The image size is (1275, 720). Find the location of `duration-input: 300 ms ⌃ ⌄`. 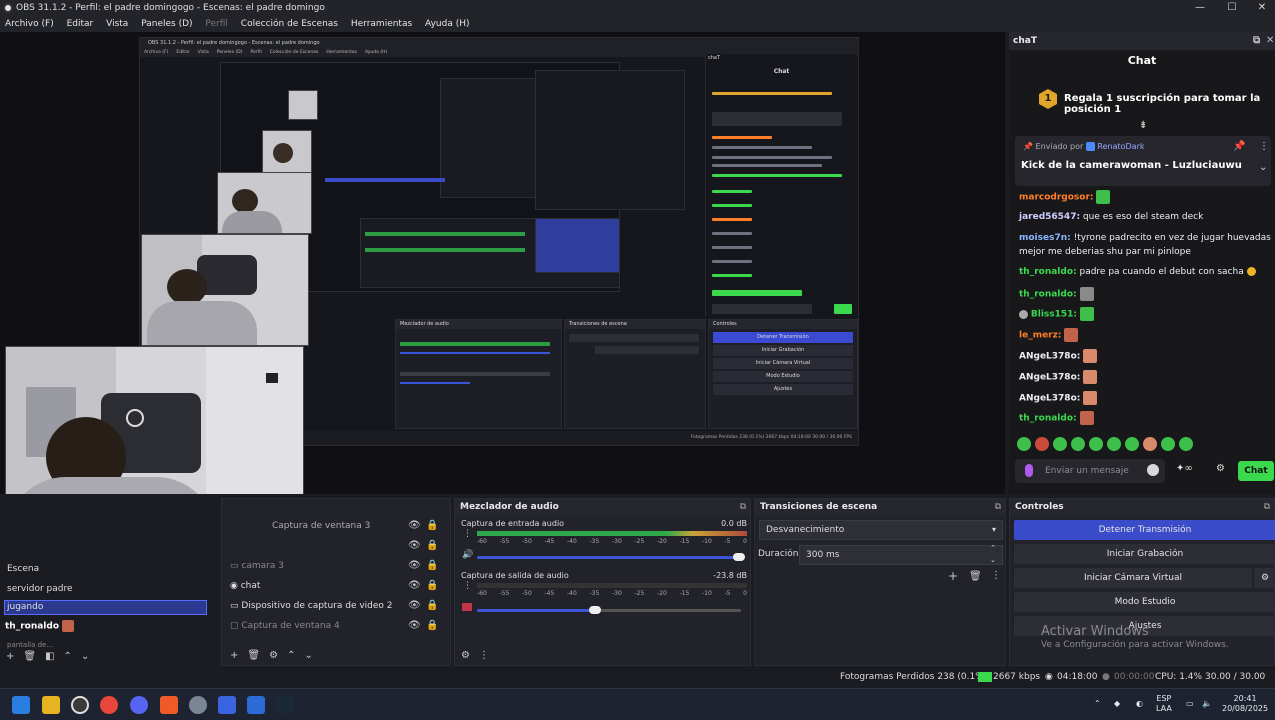

duration-input: 300 ms ⌃ ⌄ is located at coordinates (901, 554).